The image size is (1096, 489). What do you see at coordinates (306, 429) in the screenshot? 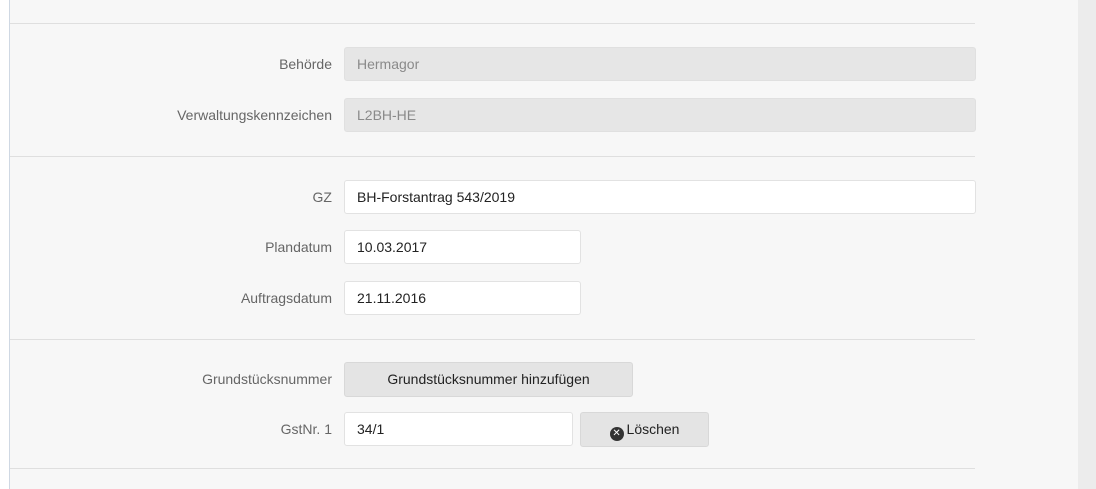
I see `parcel-1-label: GstNr. 1` at bounding box center [306, 429].